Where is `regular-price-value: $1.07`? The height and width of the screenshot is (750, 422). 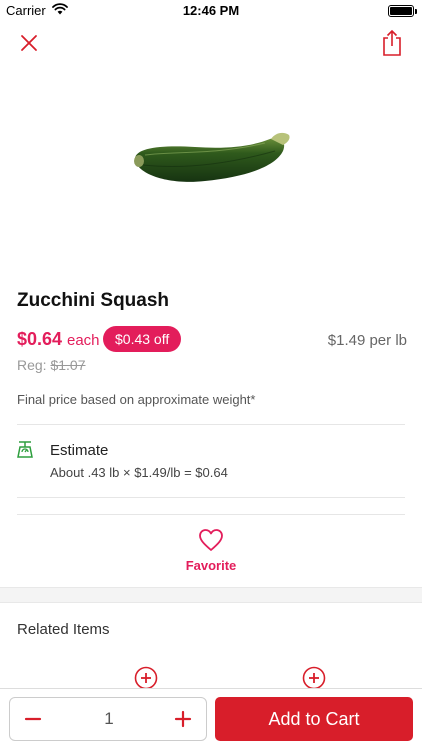 regular-price-value: $1.07 is located at coordinates (68, 365).